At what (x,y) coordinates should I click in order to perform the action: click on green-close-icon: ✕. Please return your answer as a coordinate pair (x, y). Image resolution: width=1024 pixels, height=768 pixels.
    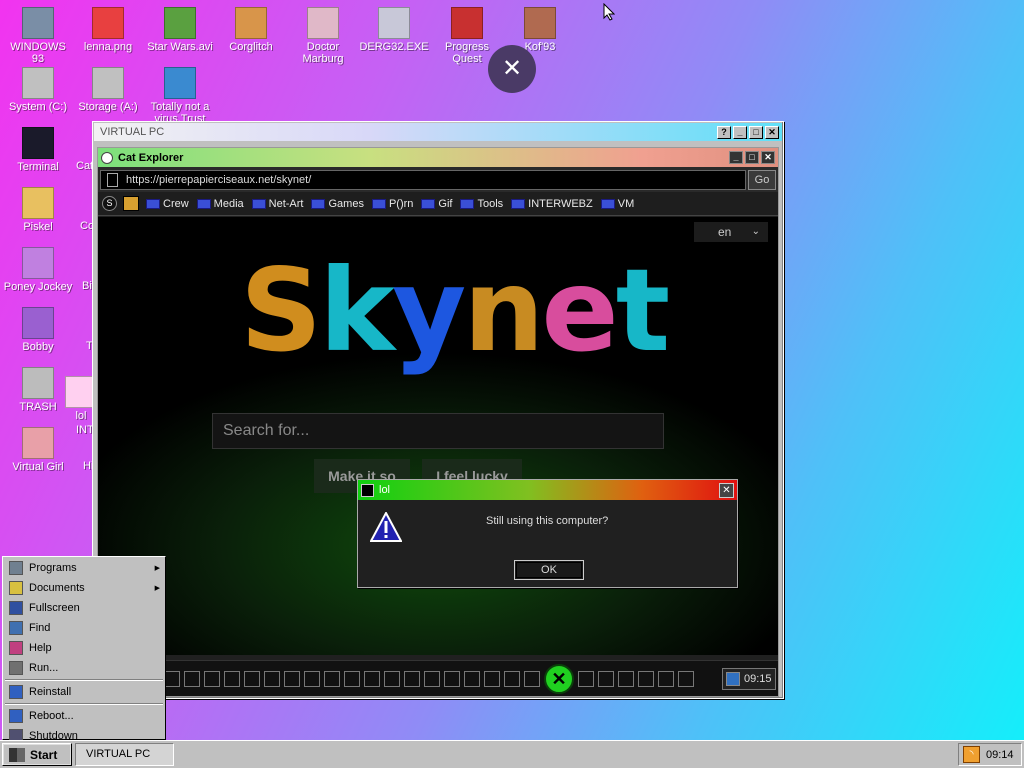
    Looking at the image, I should click on (559, 678).